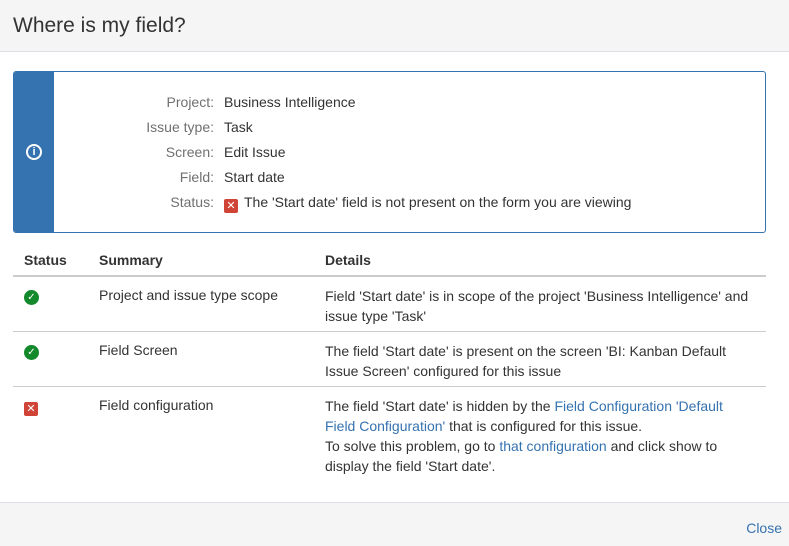  I want to click on summary-cell: Project and issue type scope, so click(188, 295).